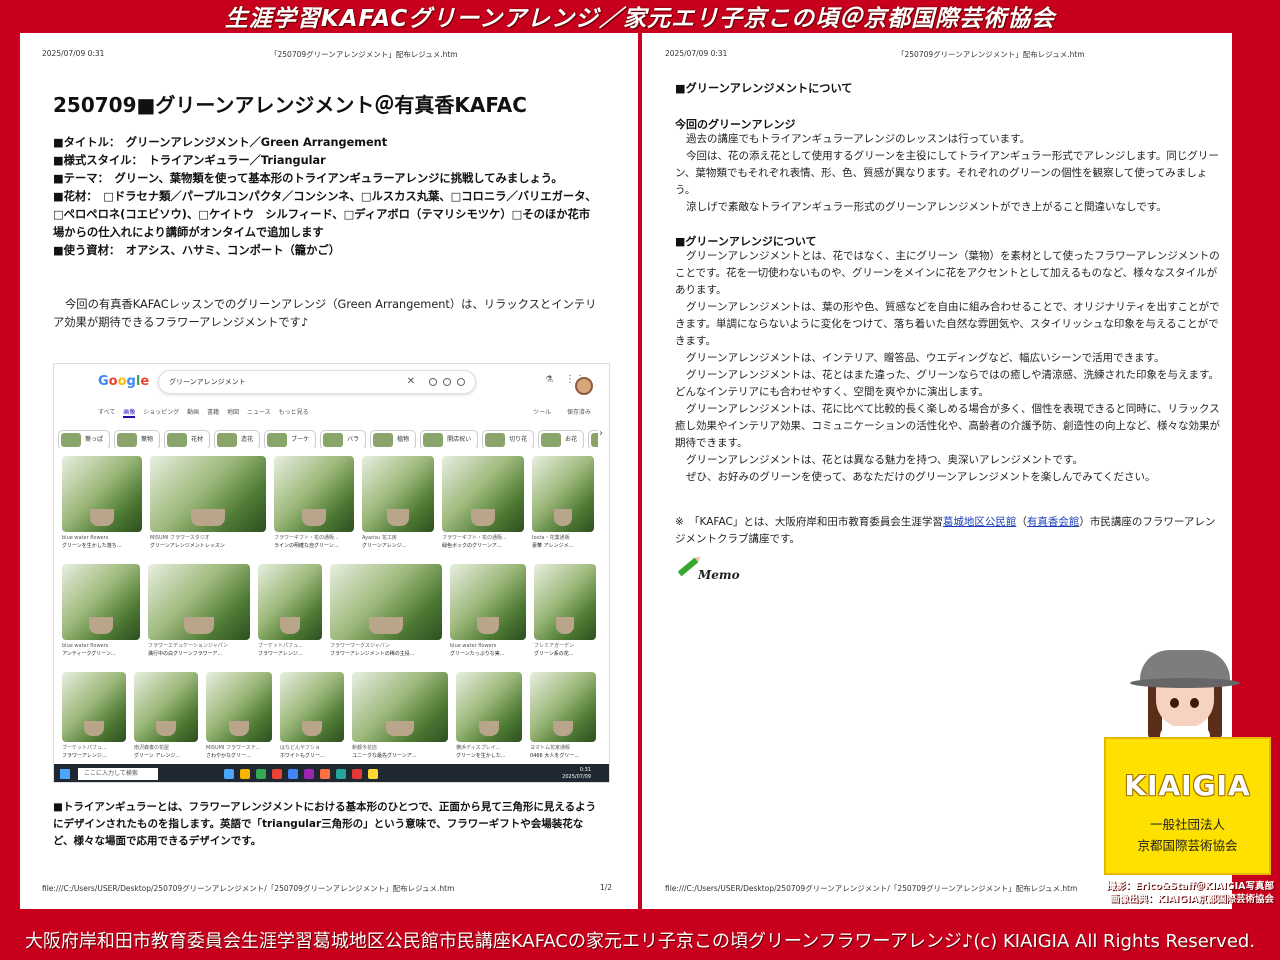 The width and height of the screenshot is (1280, 960). Describe the element at coordinates (65, 774) in the screenshot. I see `windows-start-icon` at that location.